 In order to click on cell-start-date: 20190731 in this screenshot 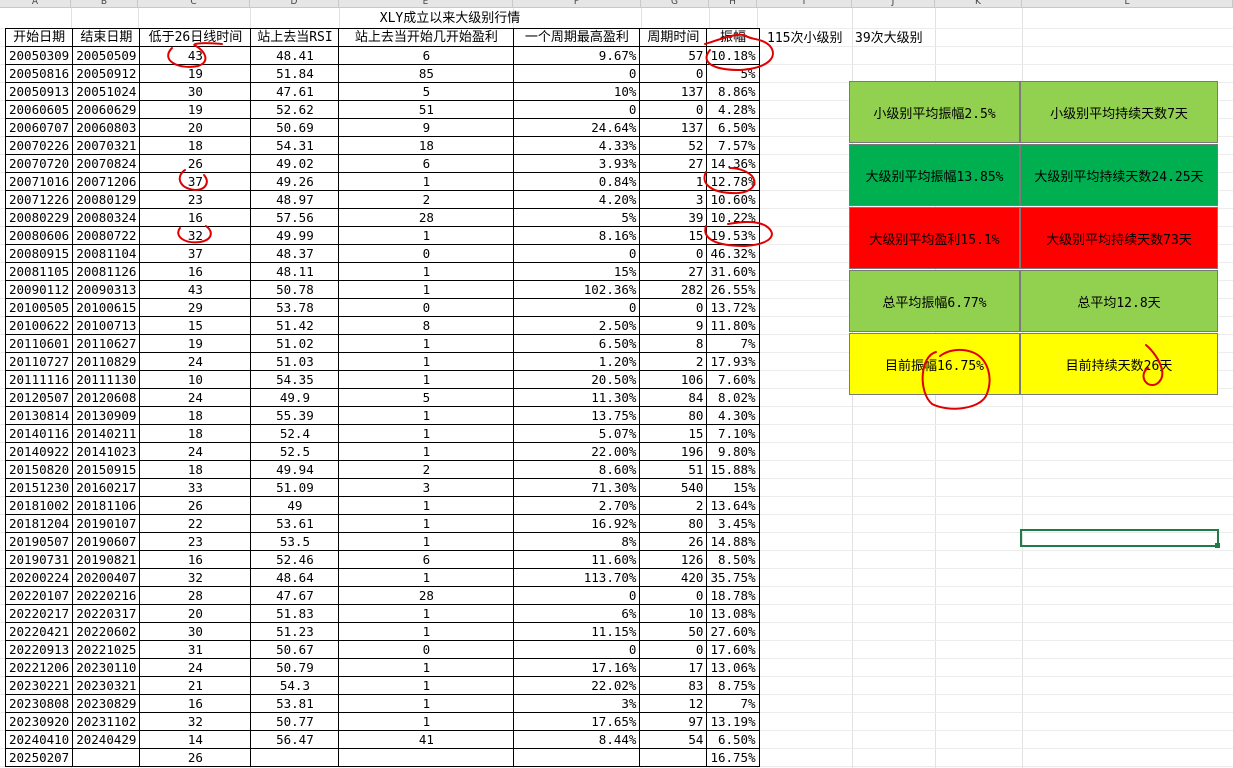, I will do `click(39, 559)`.